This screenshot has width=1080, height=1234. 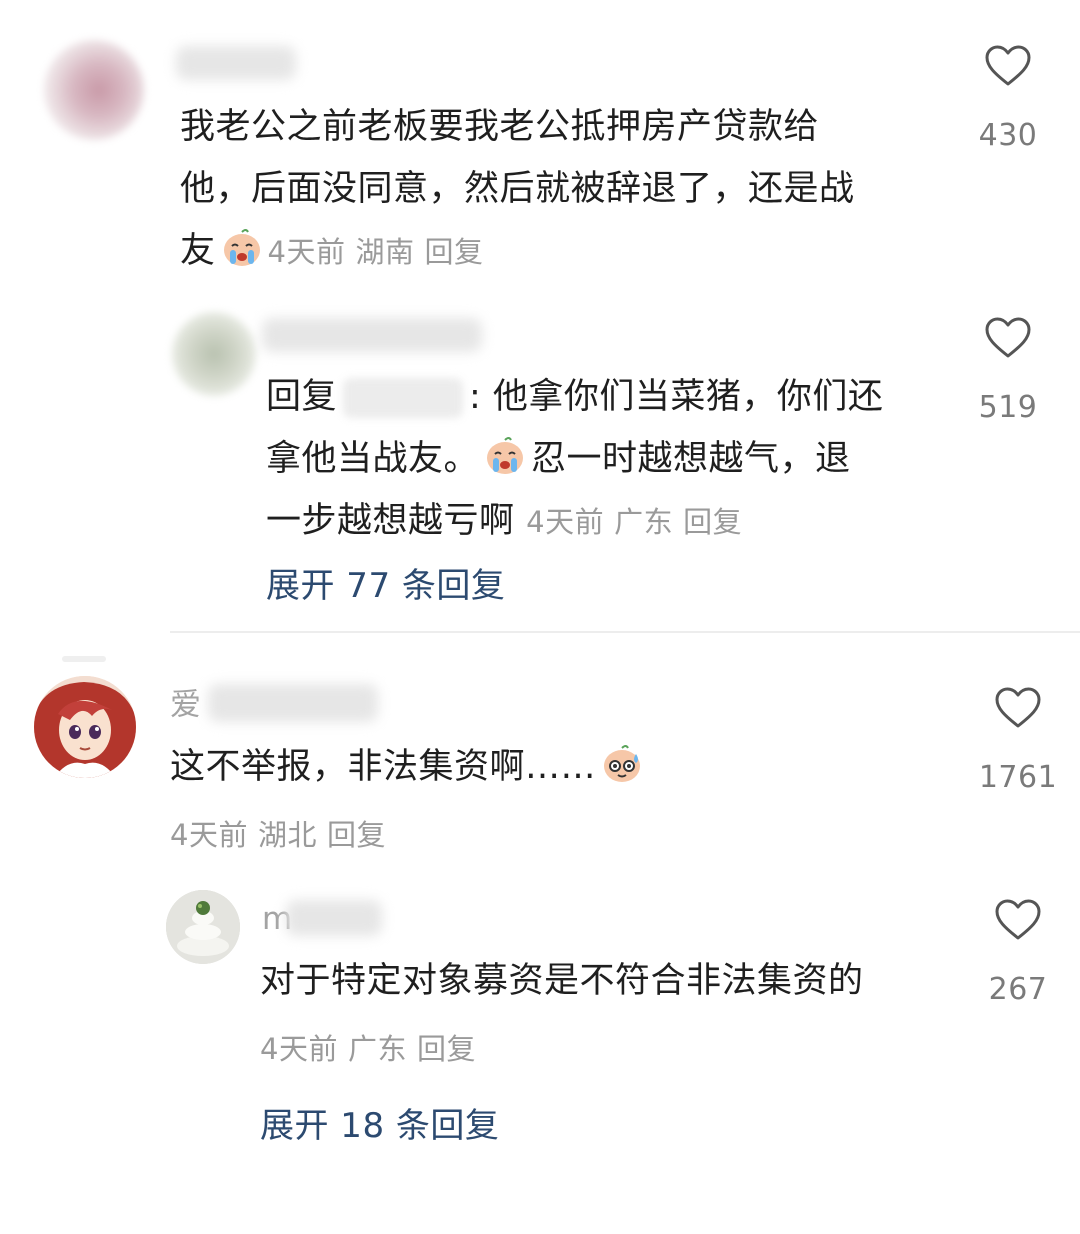 What do you see at coordinates (500, 127) in the screenshot?
I see `comment-line: 我老公之前老板要我老公抵押房产贷款给` at bounding box center [500, 127].